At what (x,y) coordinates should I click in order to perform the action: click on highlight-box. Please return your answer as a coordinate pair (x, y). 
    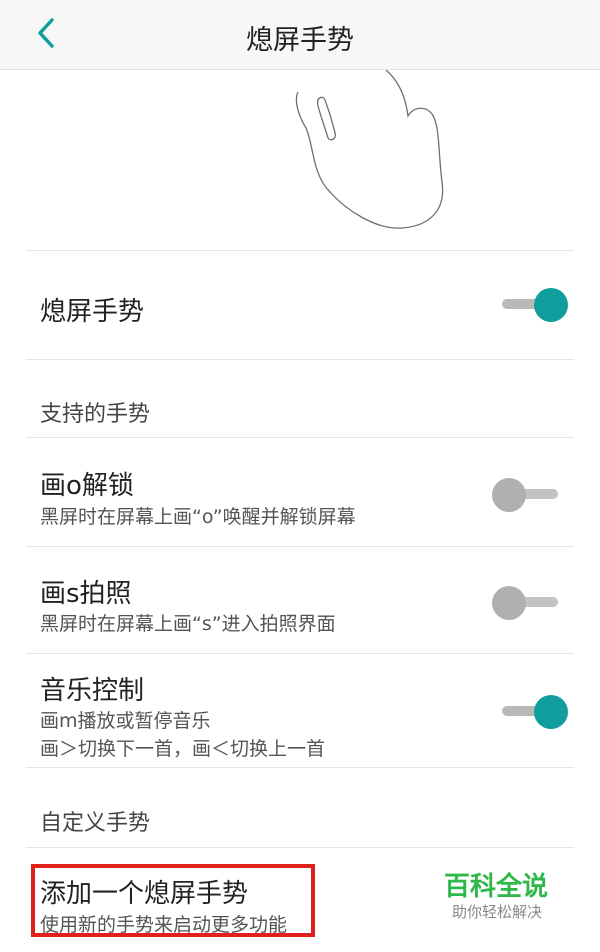
    Looking at the image, I should click on (173, 900).